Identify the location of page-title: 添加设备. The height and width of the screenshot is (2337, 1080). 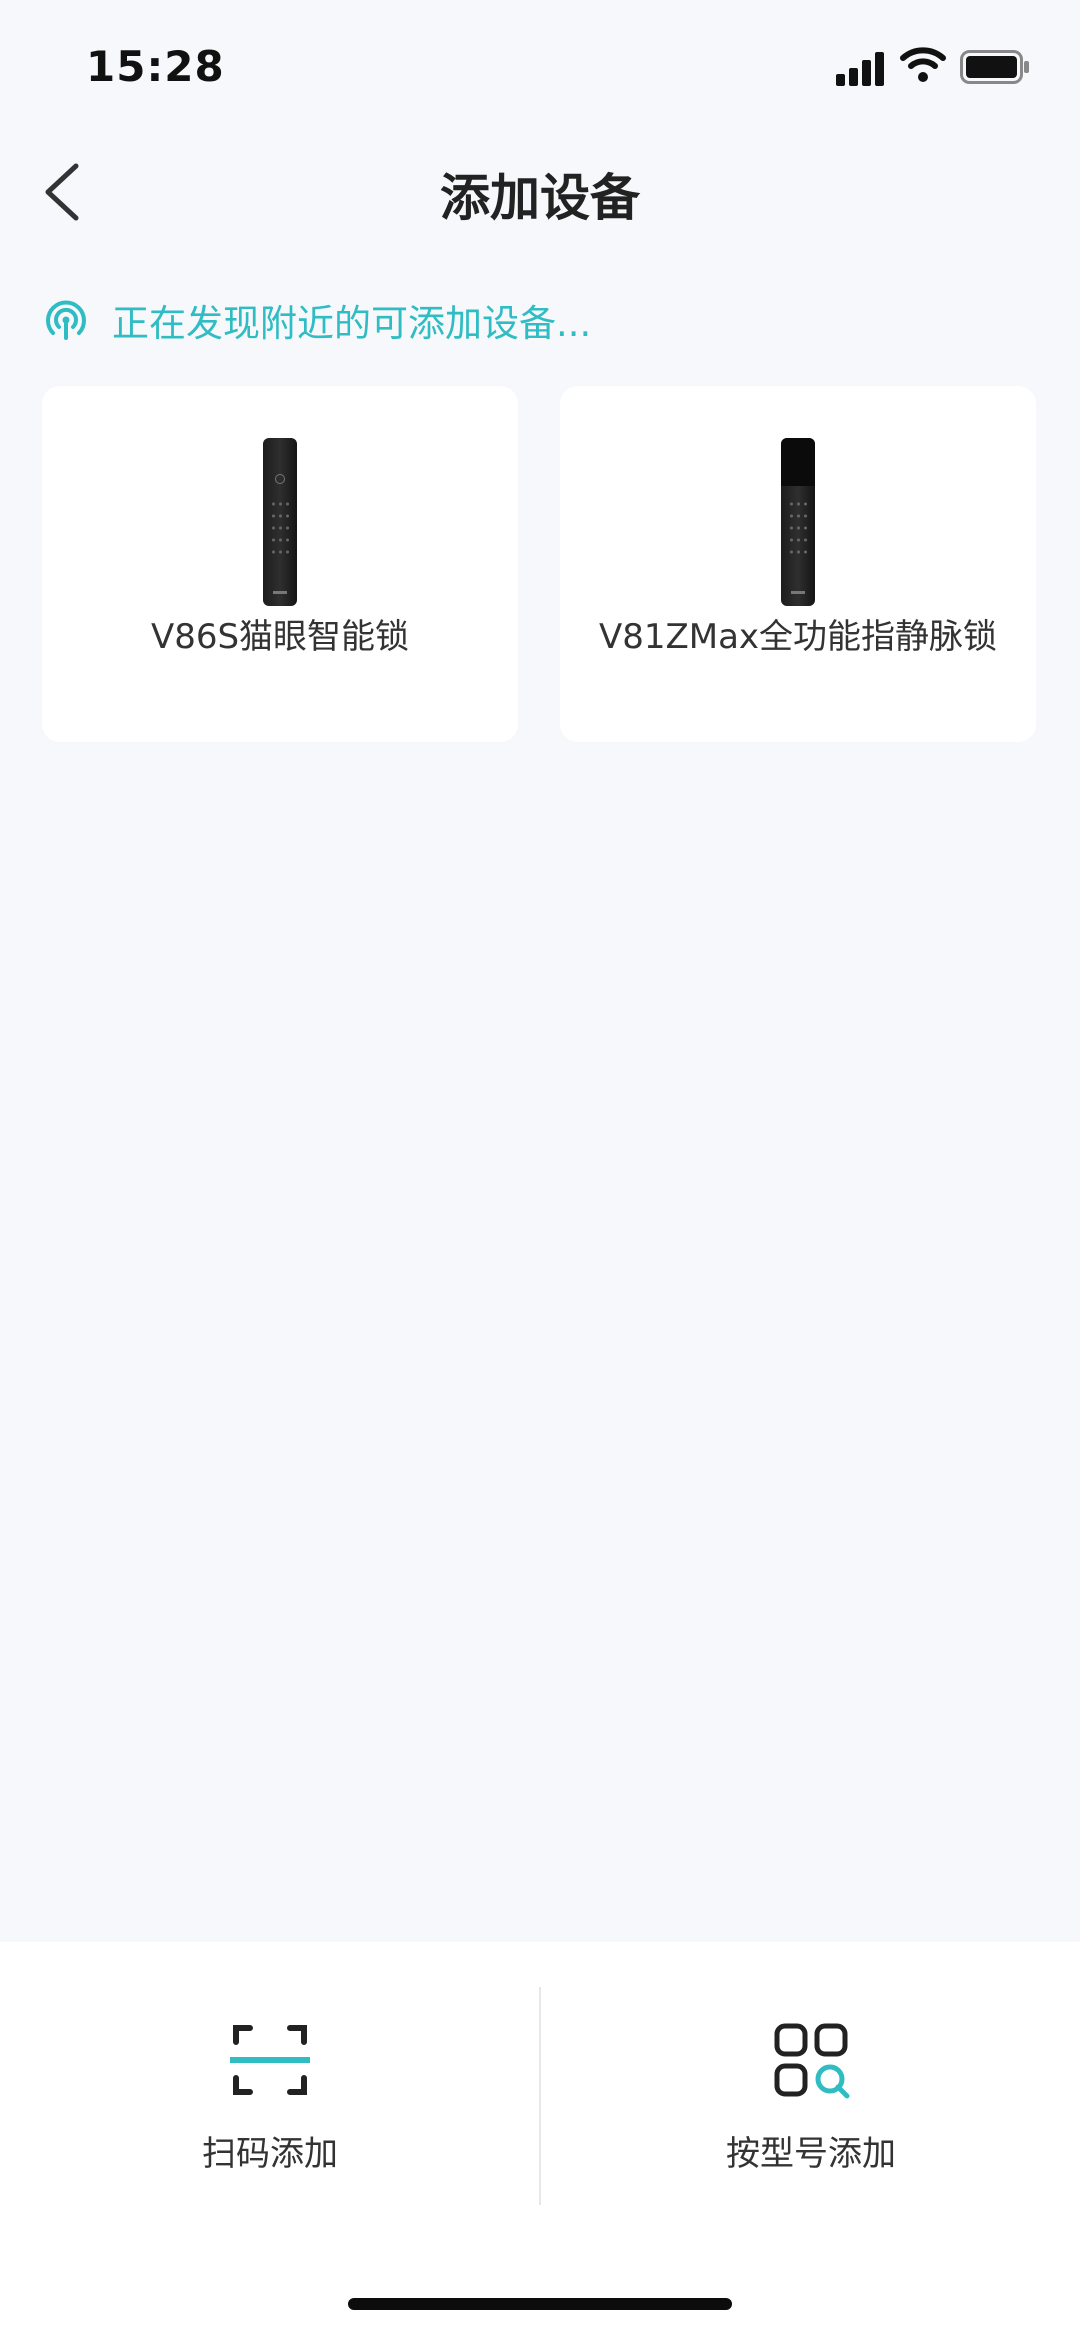
(540, 198).